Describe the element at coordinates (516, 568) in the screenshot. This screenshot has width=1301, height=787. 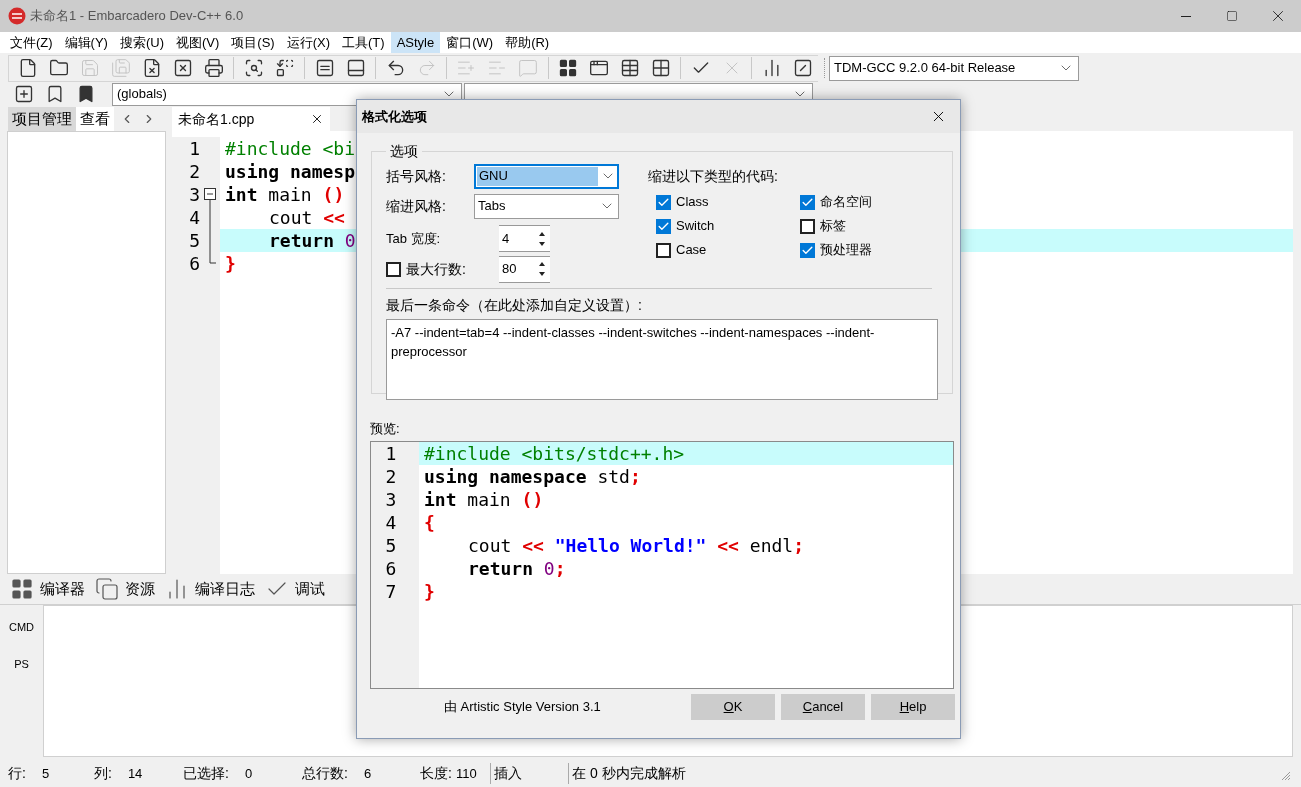
I see `code-line: return 0;` at that location.